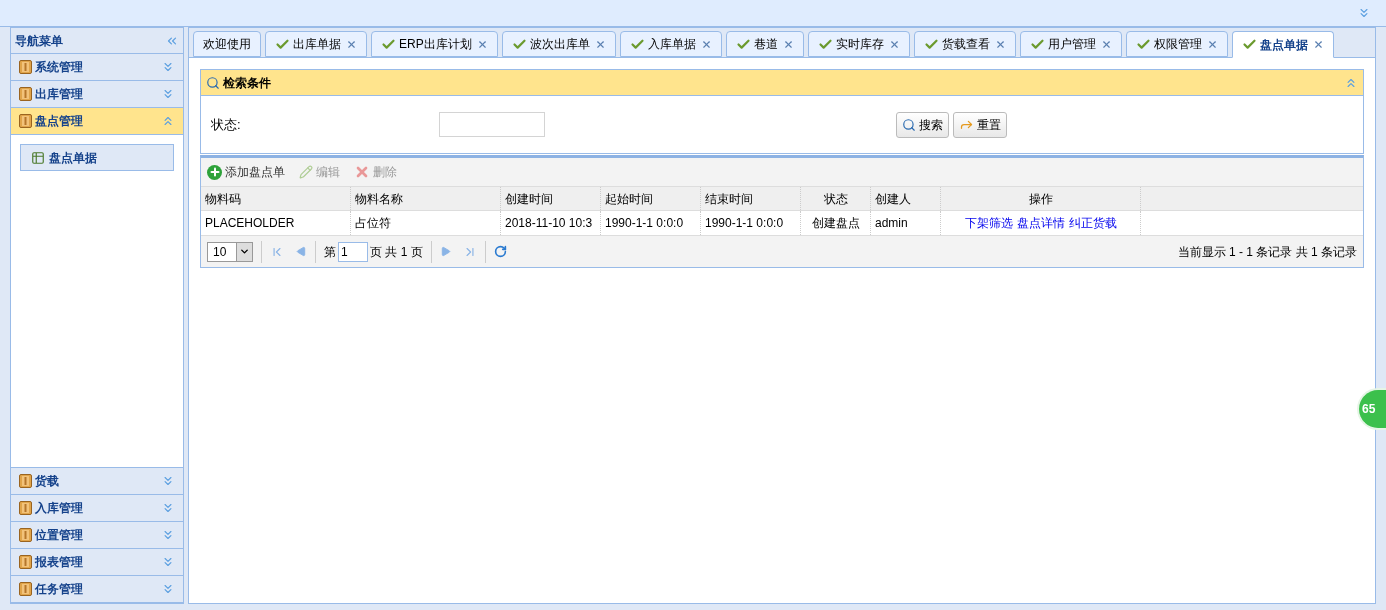 This screenshot has width=1386, height=610. I want to click on table-icon, so click(38, 157).